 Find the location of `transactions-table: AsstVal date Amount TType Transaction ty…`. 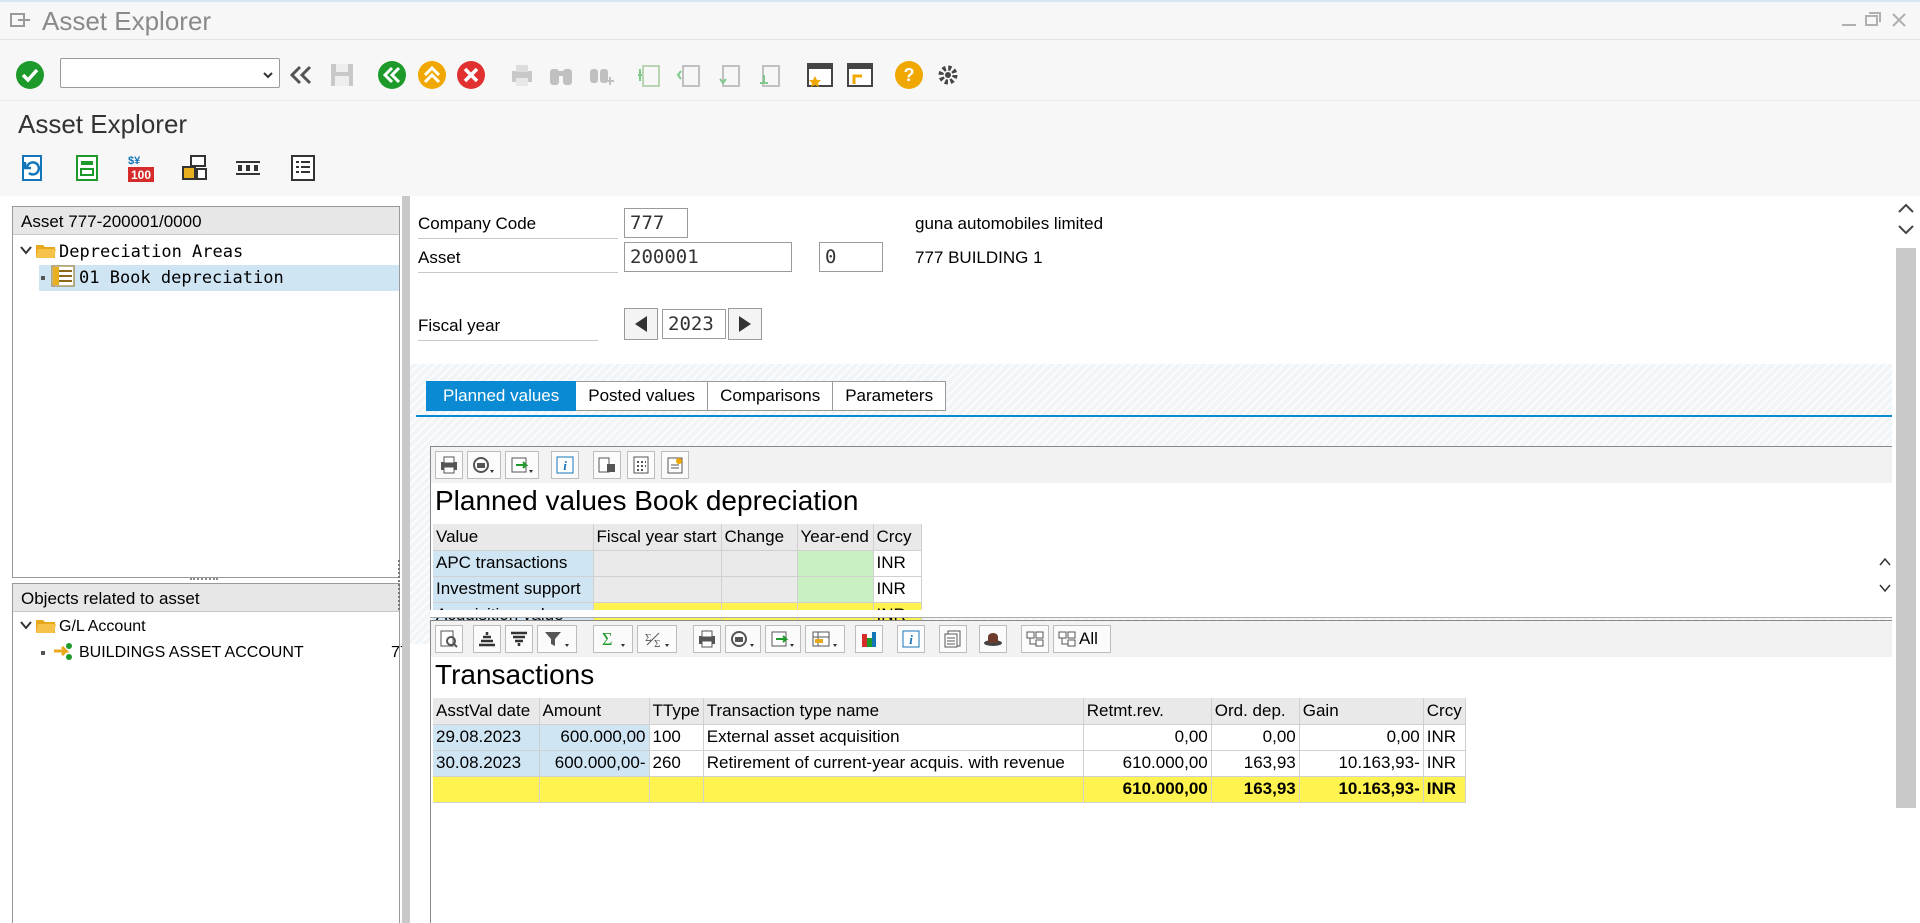

transactions-table: AsstVal date Amount TType Transaction ty… is located at coordinates (949, 750).